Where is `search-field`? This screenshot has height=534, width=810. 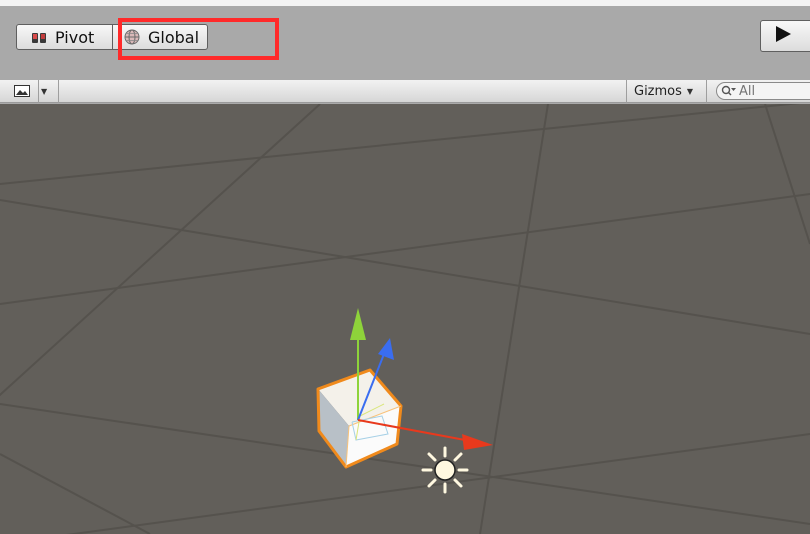
search-field is located at coordinates (763, 91).